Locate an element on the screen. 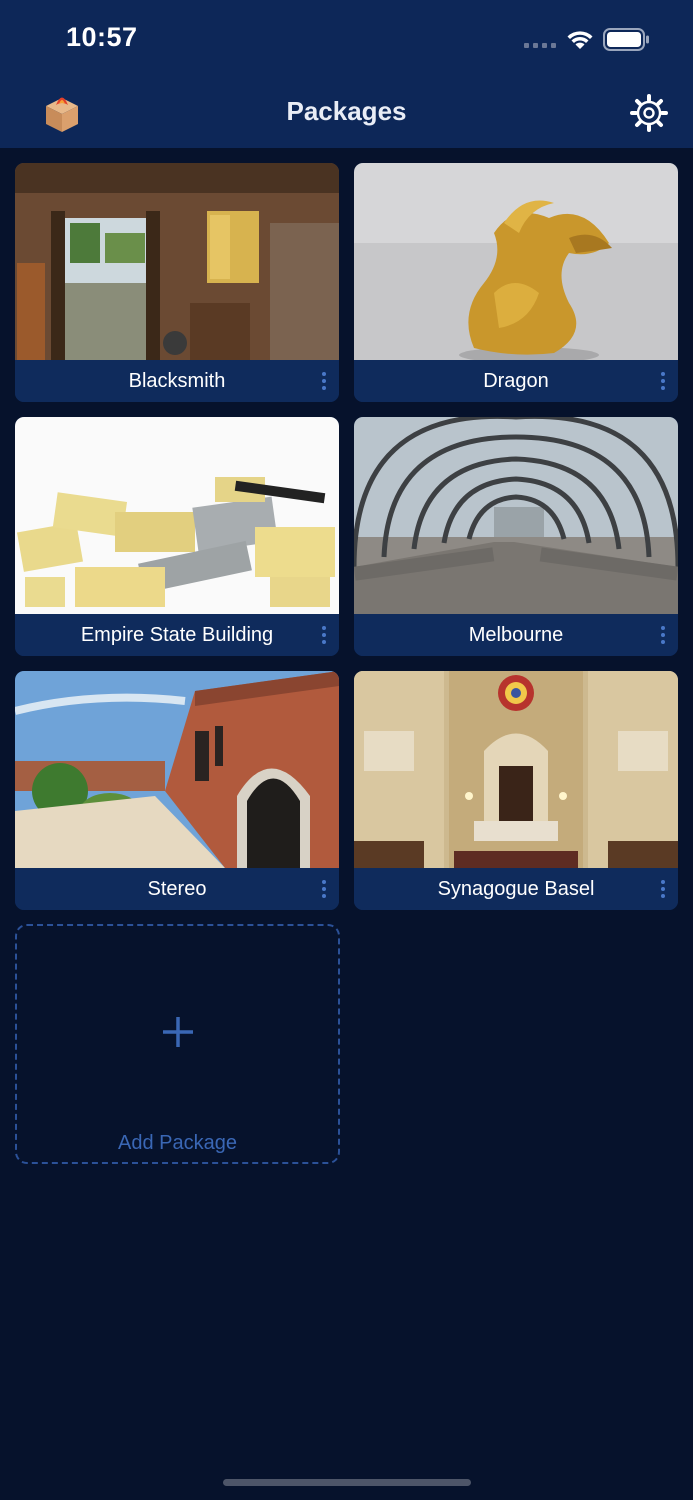 The height and width of the screenshot is (1500, 693). wifi-icon is located at coordinates (580, 39).